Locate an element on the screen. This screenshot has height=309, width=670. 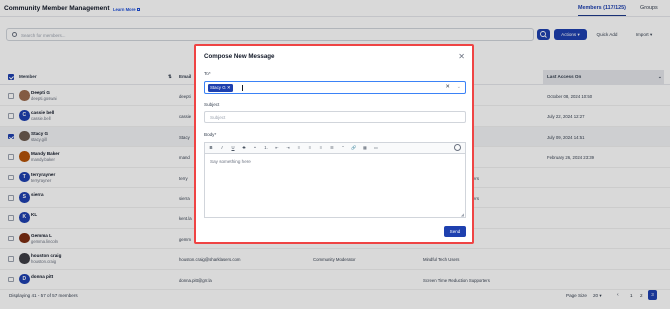
to-label: To* is located at coordinates (207, 73).